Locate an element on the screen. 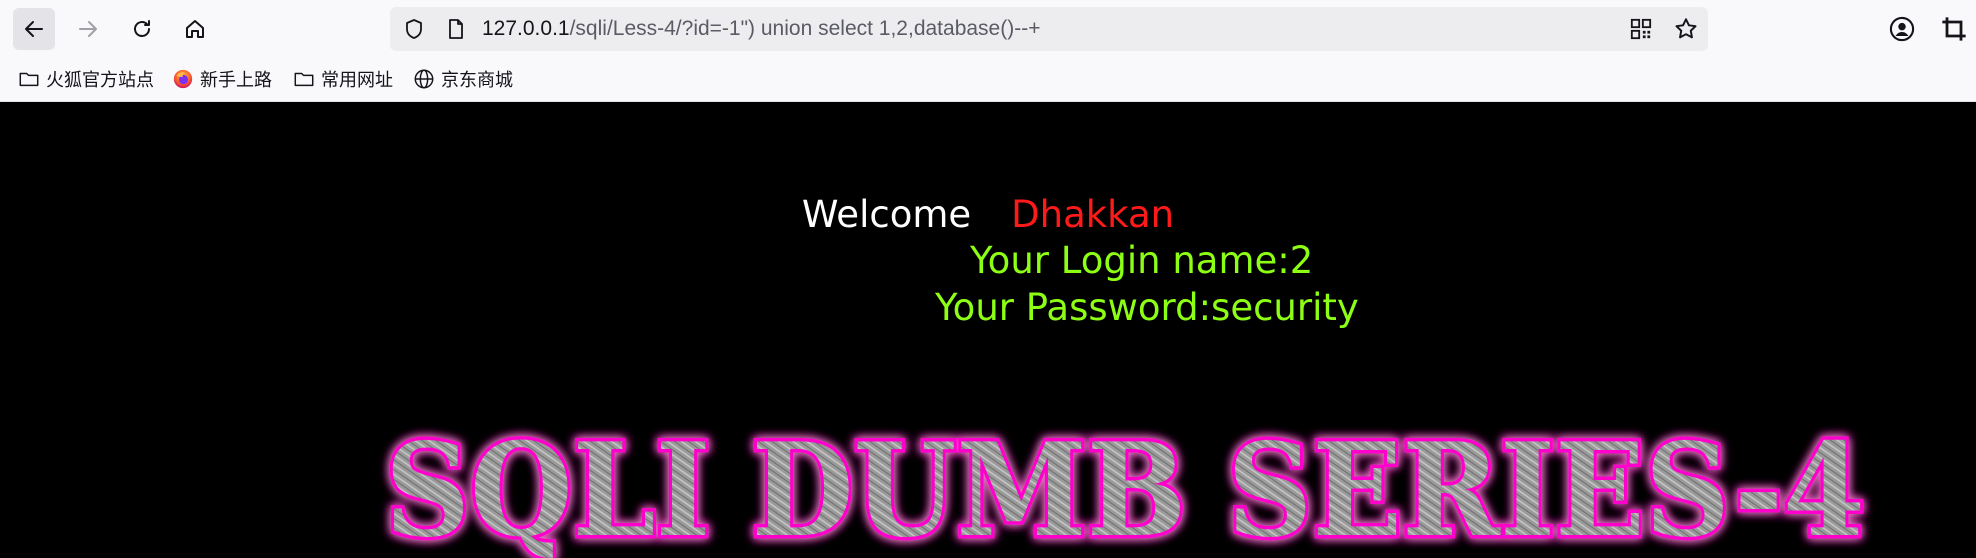 Image resolution: width=1976 pixels, height=558 pixels. arrow-right-icon is located at coordinates (88, 29).